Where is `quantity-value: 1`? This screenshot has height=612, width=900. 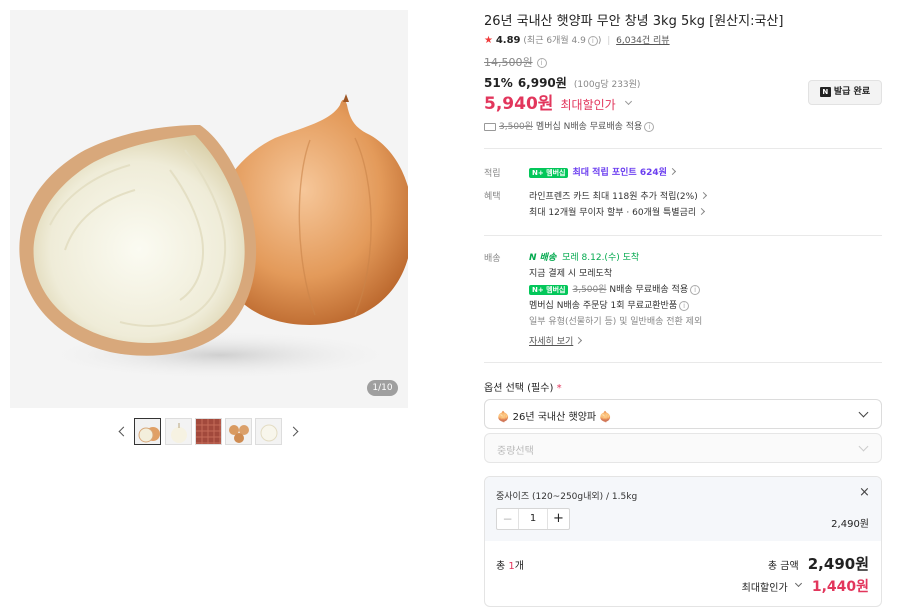
quantity-value: 1 is located at coordinates (533, 519).